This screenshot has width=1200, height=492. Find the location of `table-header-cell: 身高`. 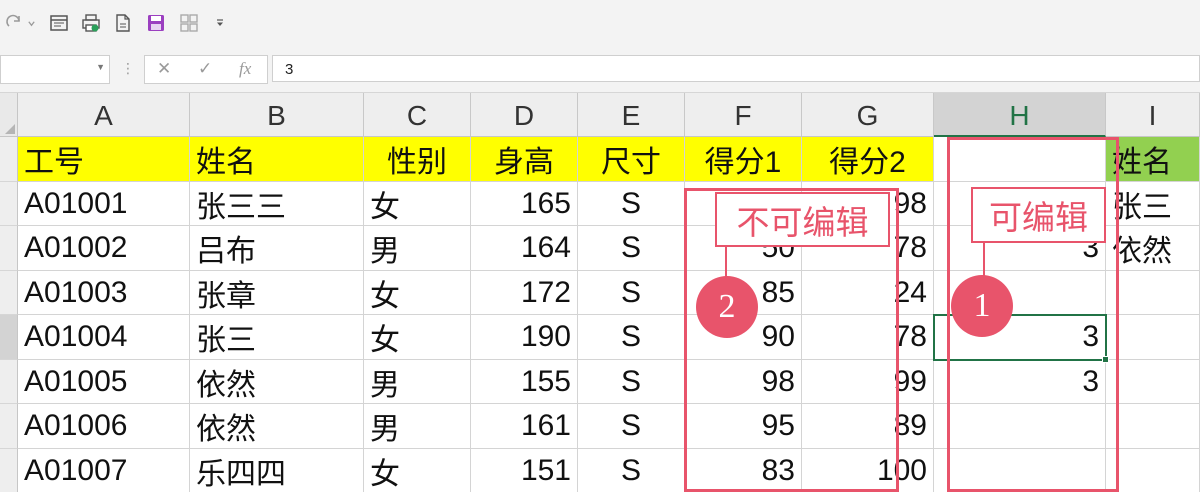

table-header-cell: 身高 is located at coordinates (524, 159).